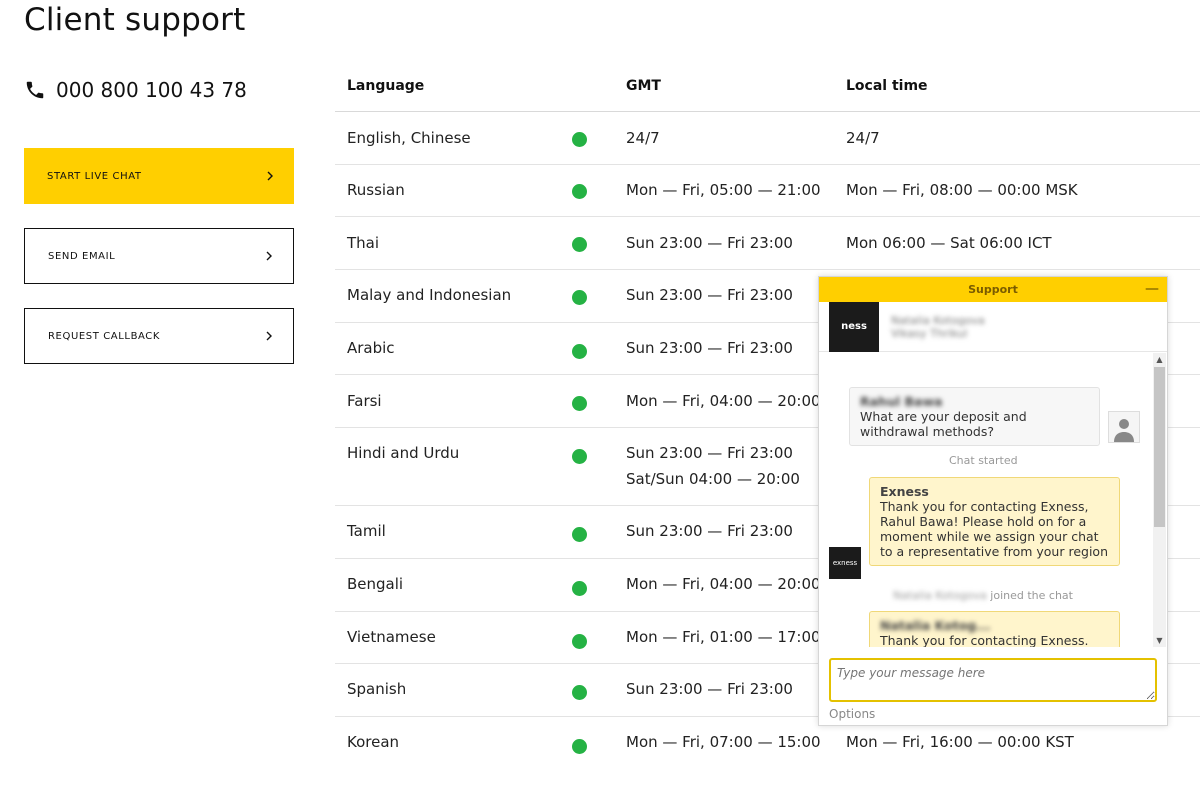 The height and width of the screenshot is (800, 1200). I want to click on options-link: Options, so click(852, 714).